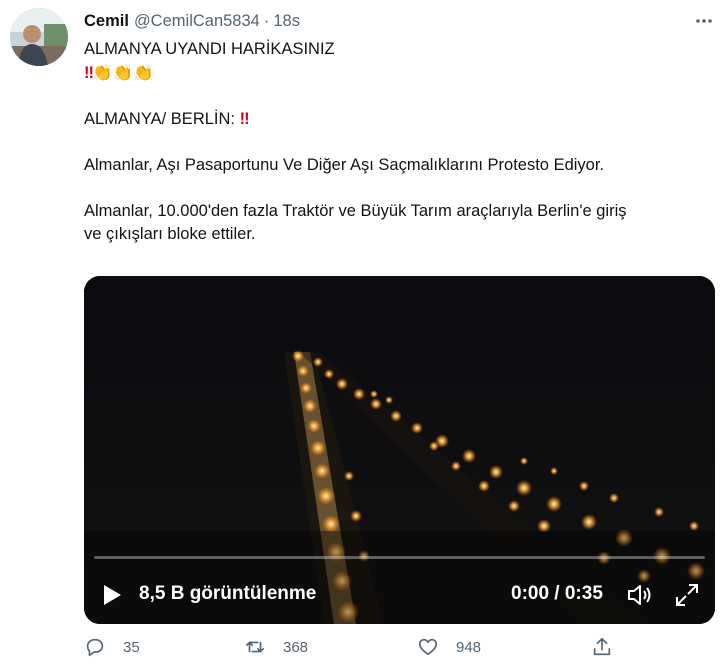 This screenshot has width=726, height=672. What do you see at coordinates (209, 49) in the screenshot?
I see `text-line: ALMANYA UYANDI HARİKASINIZ` at bounding box center [209, 49].